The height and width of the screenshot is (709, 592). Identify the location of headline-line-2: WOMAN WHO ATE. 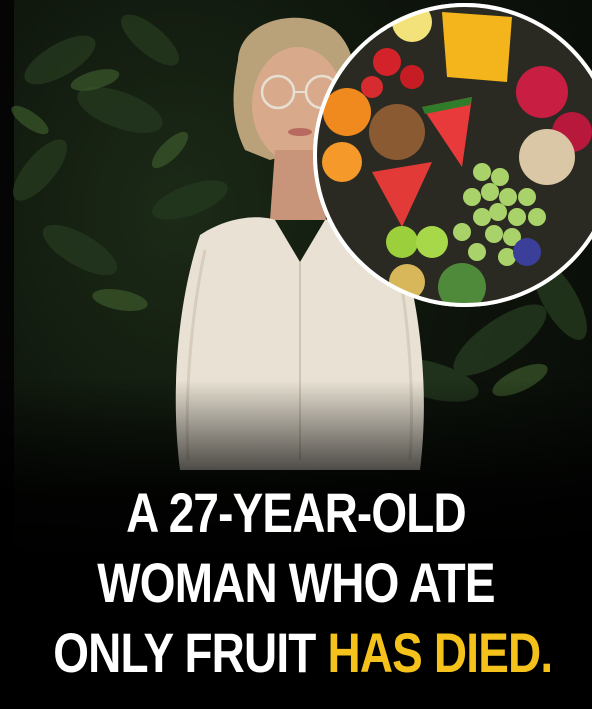
(296, 582).